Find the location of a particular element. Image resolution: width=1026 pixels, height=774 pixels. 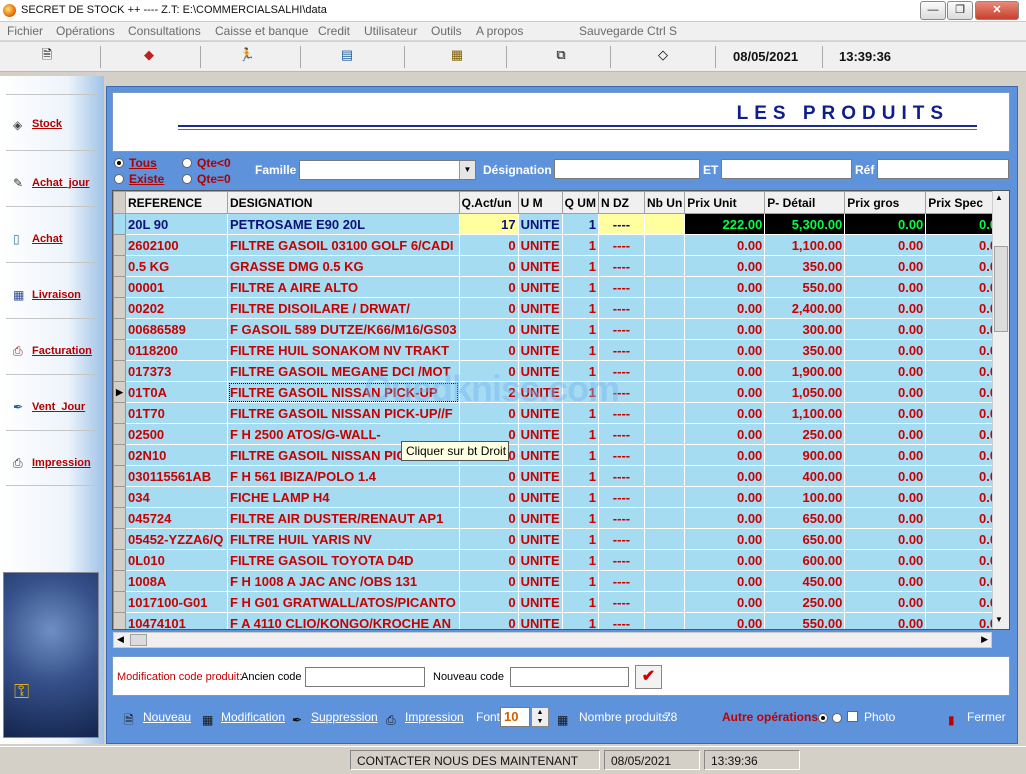

cell-reference: 01T70 is located at coordinates (176, 413).